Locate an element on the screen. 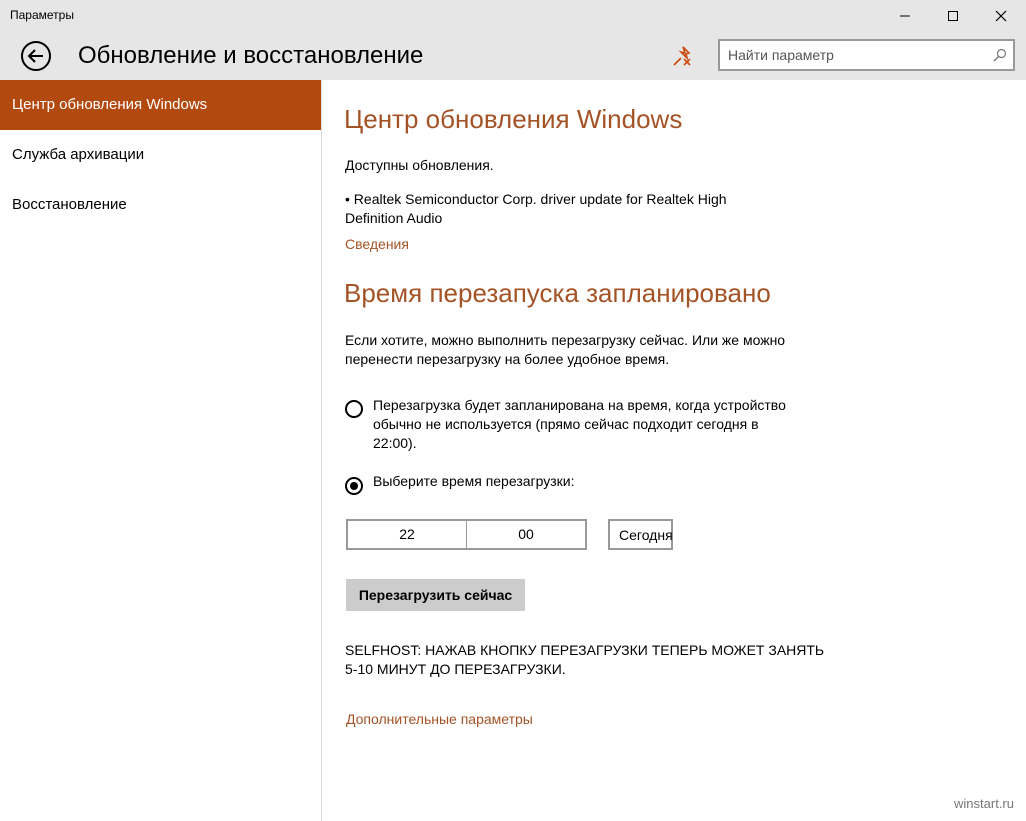 This screenshot has height=821, width=1026. pin-button is located at coordinates (683, 56).